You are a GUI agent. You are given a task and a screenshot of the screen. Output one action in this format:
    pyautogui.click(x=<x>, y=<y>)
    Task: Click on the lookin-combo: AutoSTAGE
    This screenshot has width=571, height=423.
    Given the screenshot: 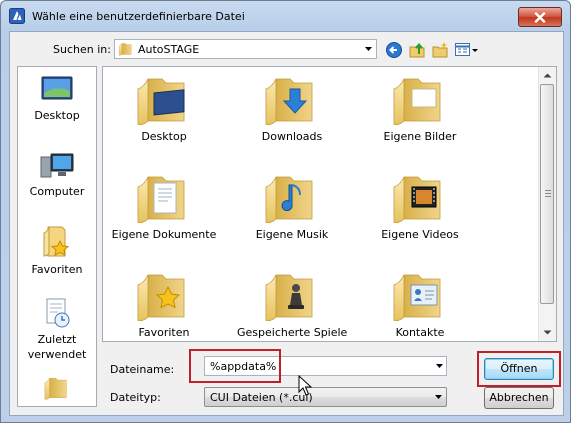 What is the action you would take?
    pyautogui.click(x=245, y=49)
    